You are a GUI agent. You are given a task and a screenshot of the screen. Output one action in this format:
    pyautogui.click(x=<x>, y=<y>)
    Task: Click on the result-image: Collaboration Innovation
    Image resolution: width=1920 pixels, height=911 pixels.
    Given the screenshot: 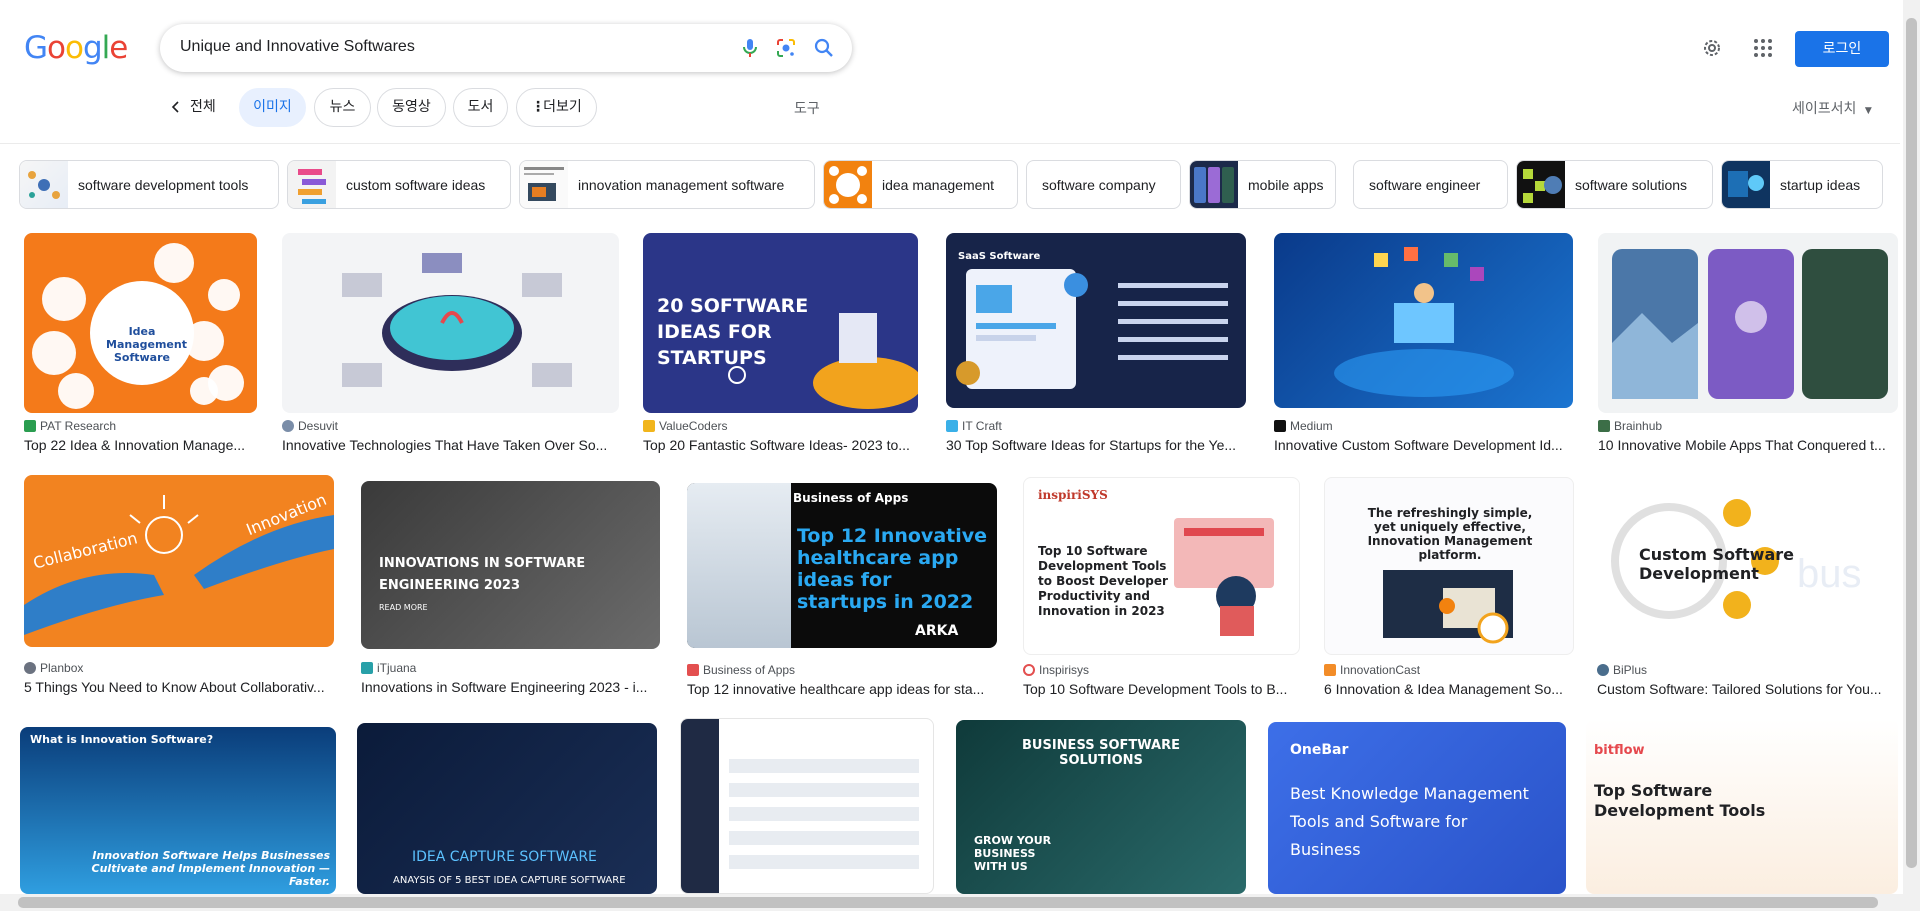 What is the action you would take?
    pyautogui.click(x=179, y=561)
    